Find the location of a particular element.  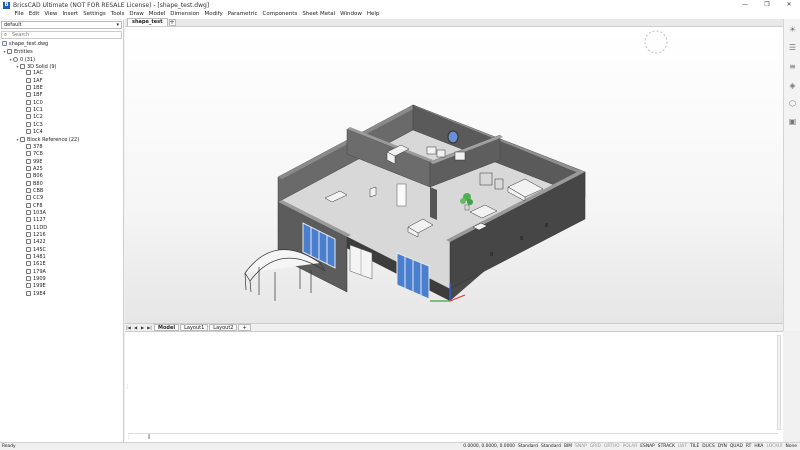

status-toggle-polar: POLAR is located at coordinates (630, 446).